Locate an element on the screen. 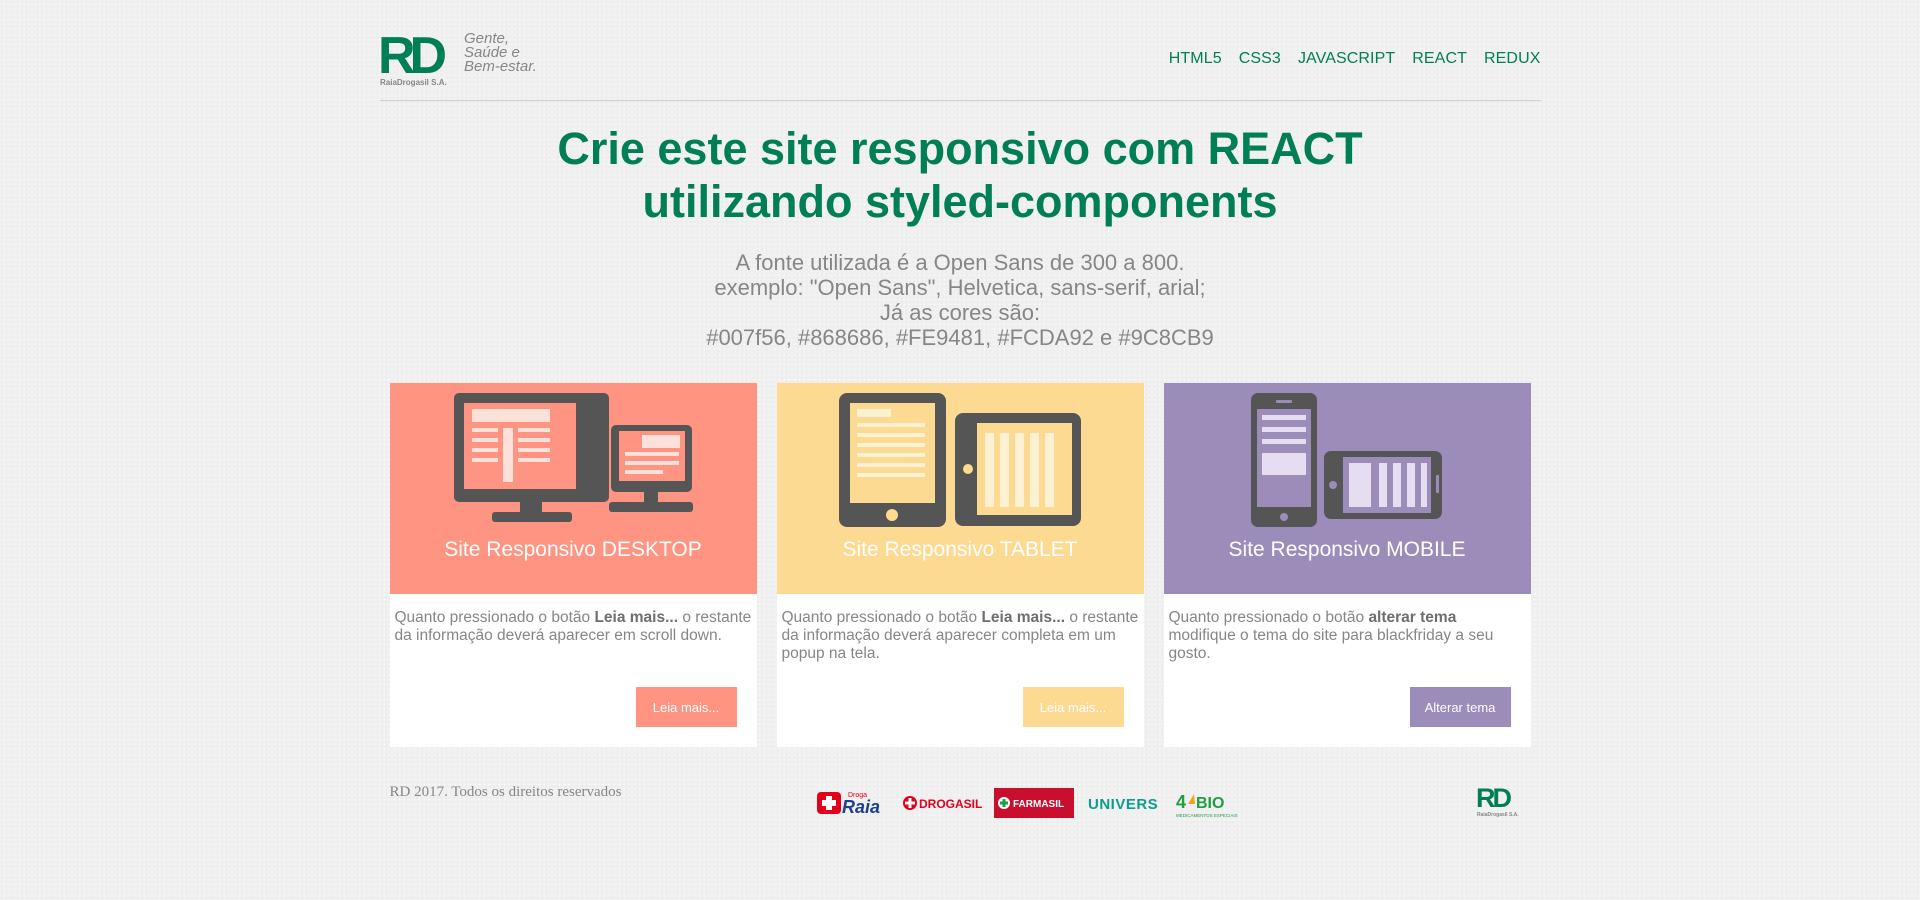 This screenshot has width=1920, height=900. univers-logo: UNIVERS is located at coordinates (1124, 803).